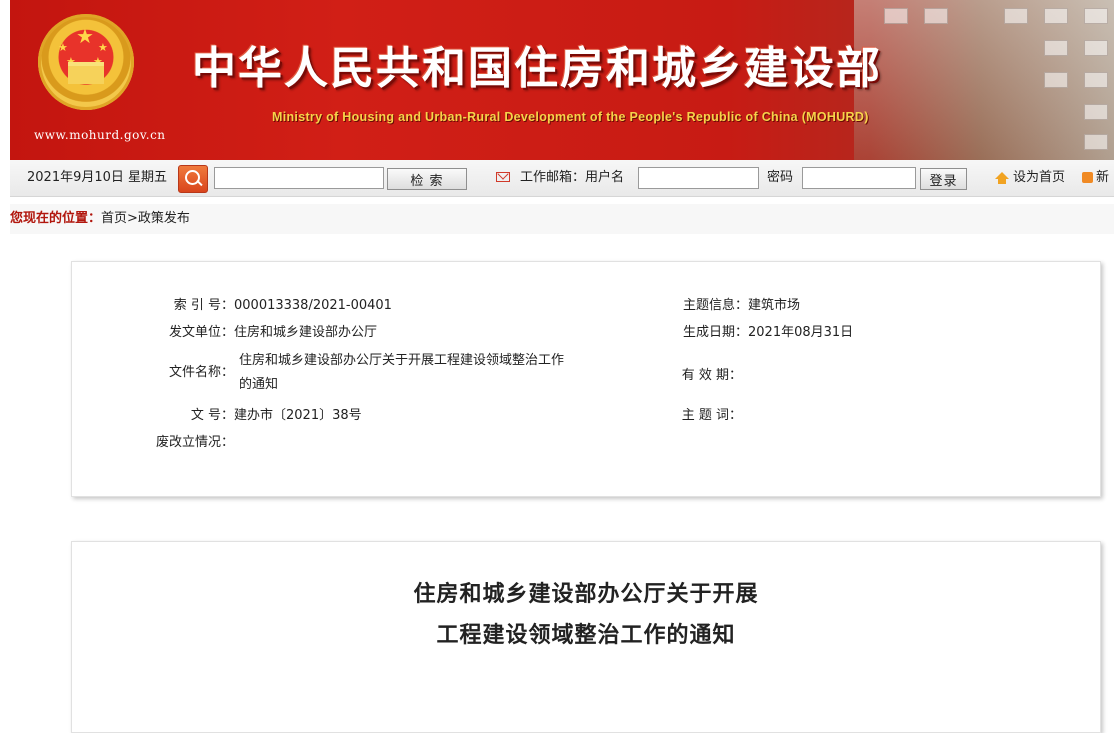 This screenshot has width=1114, height=733. I want to click on search-button: 检 索, so click(427, 179).